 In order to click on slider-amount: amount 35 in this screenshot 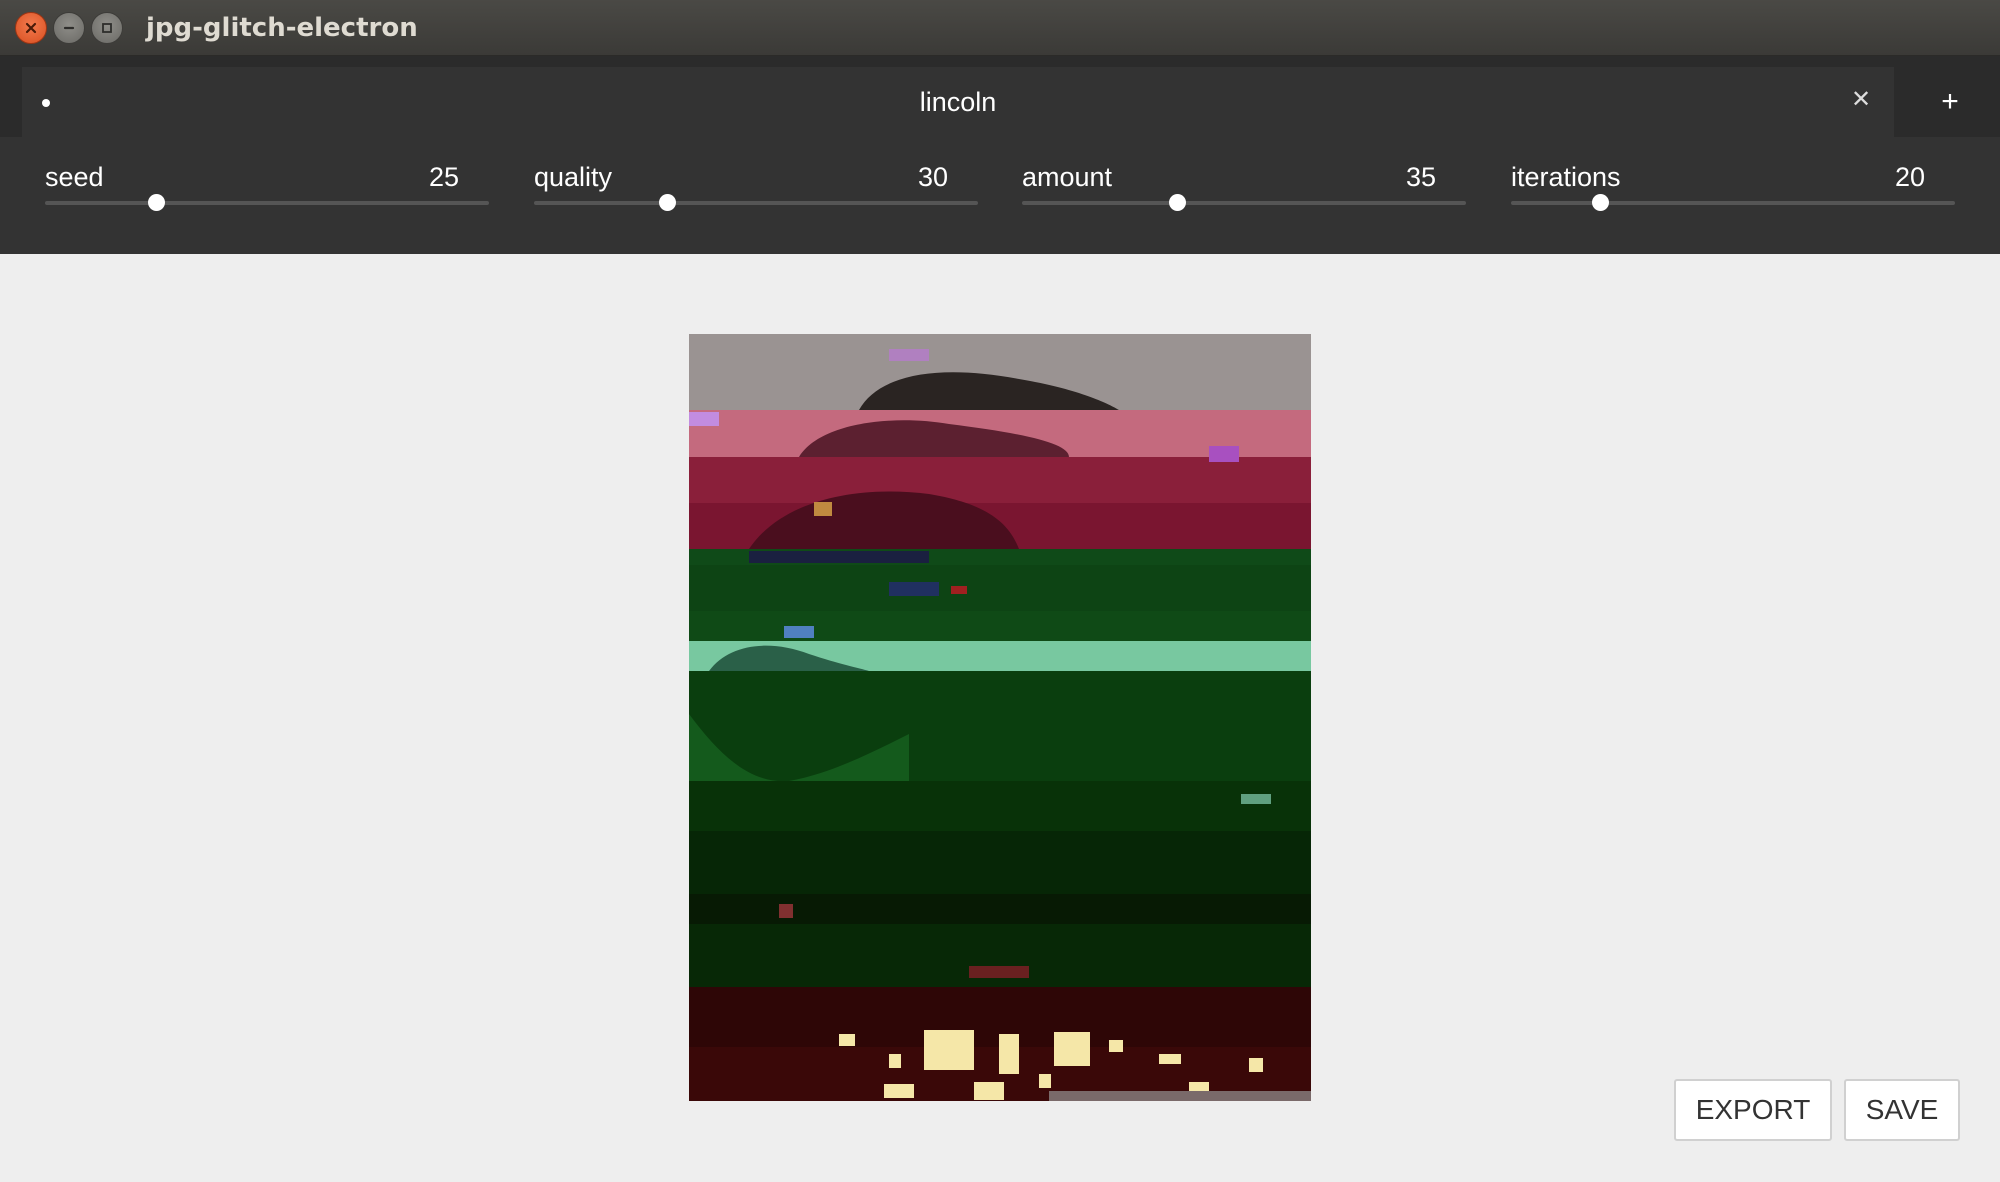, I will do `click(1244, 195)`.